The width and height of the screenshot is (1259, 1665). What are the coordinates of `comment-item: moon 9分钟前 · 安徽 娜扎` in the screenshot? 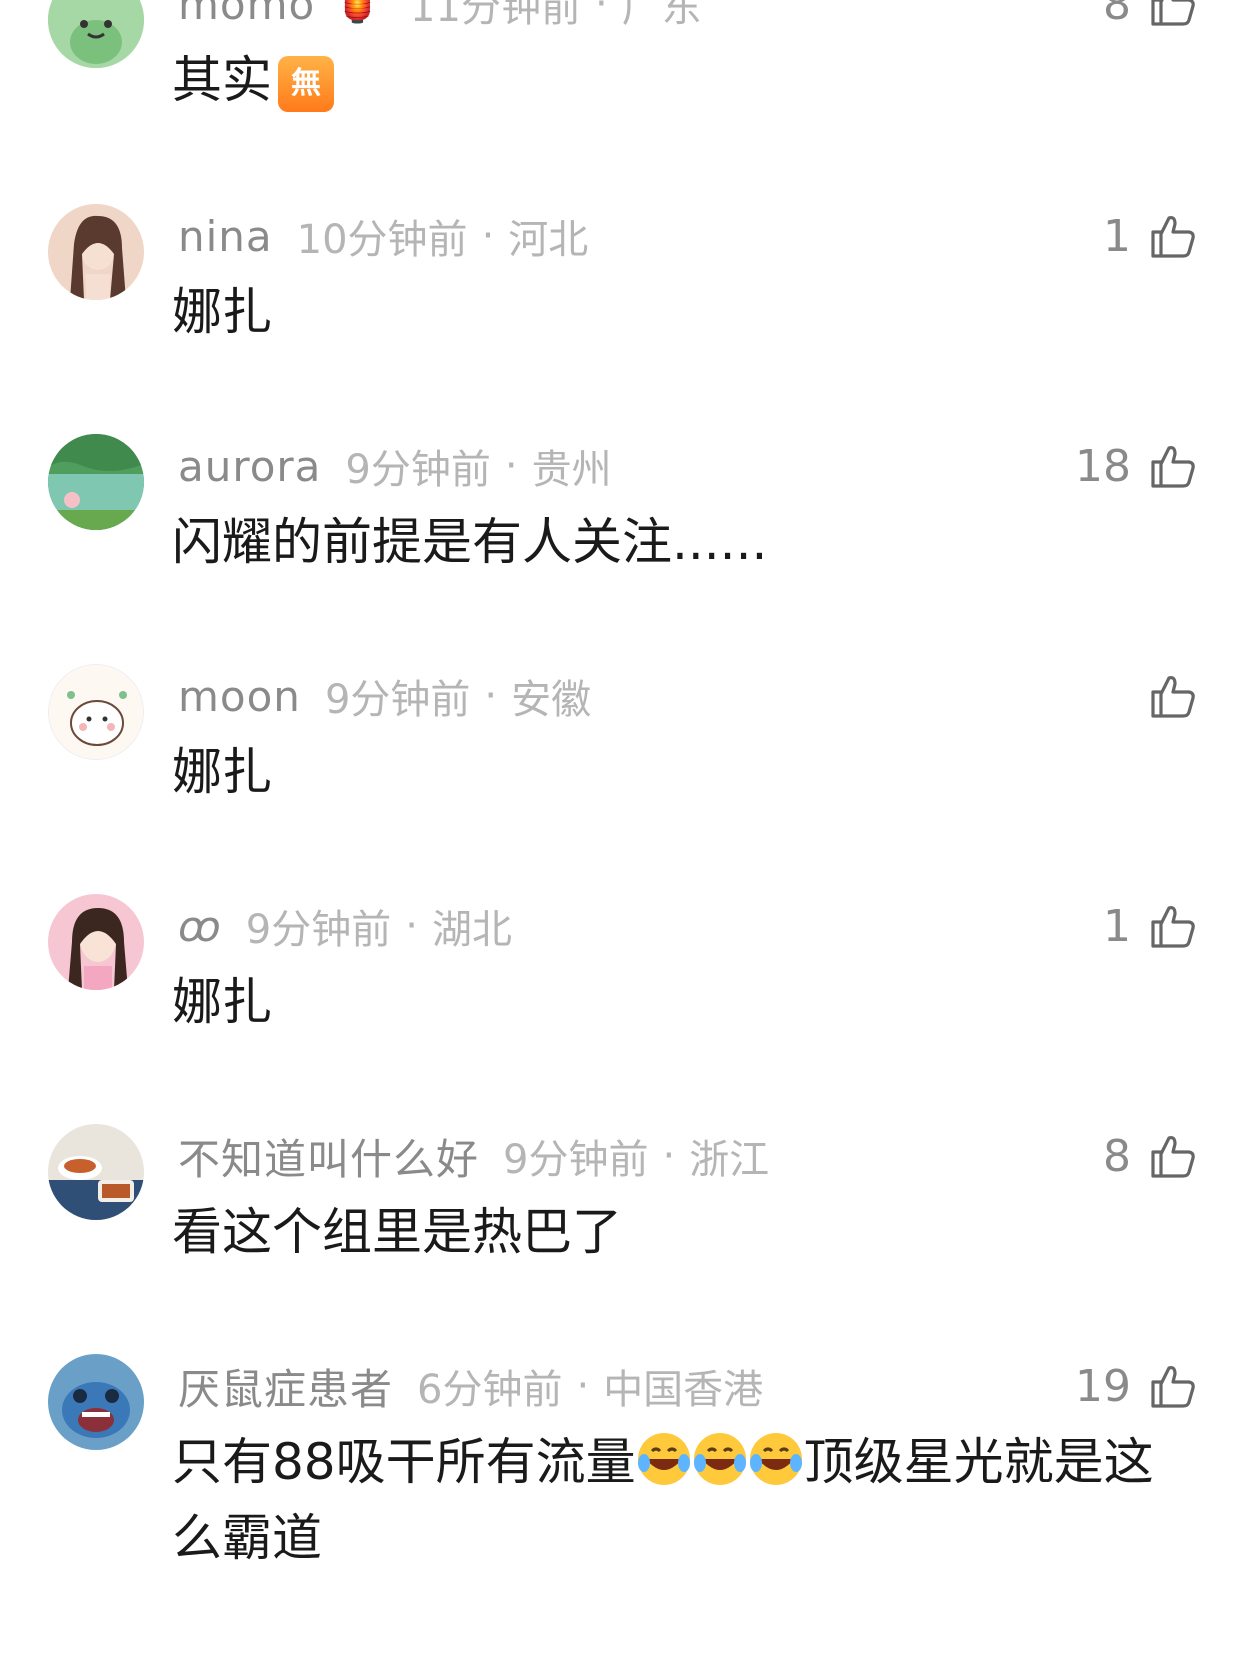 It's located at (629, 779).